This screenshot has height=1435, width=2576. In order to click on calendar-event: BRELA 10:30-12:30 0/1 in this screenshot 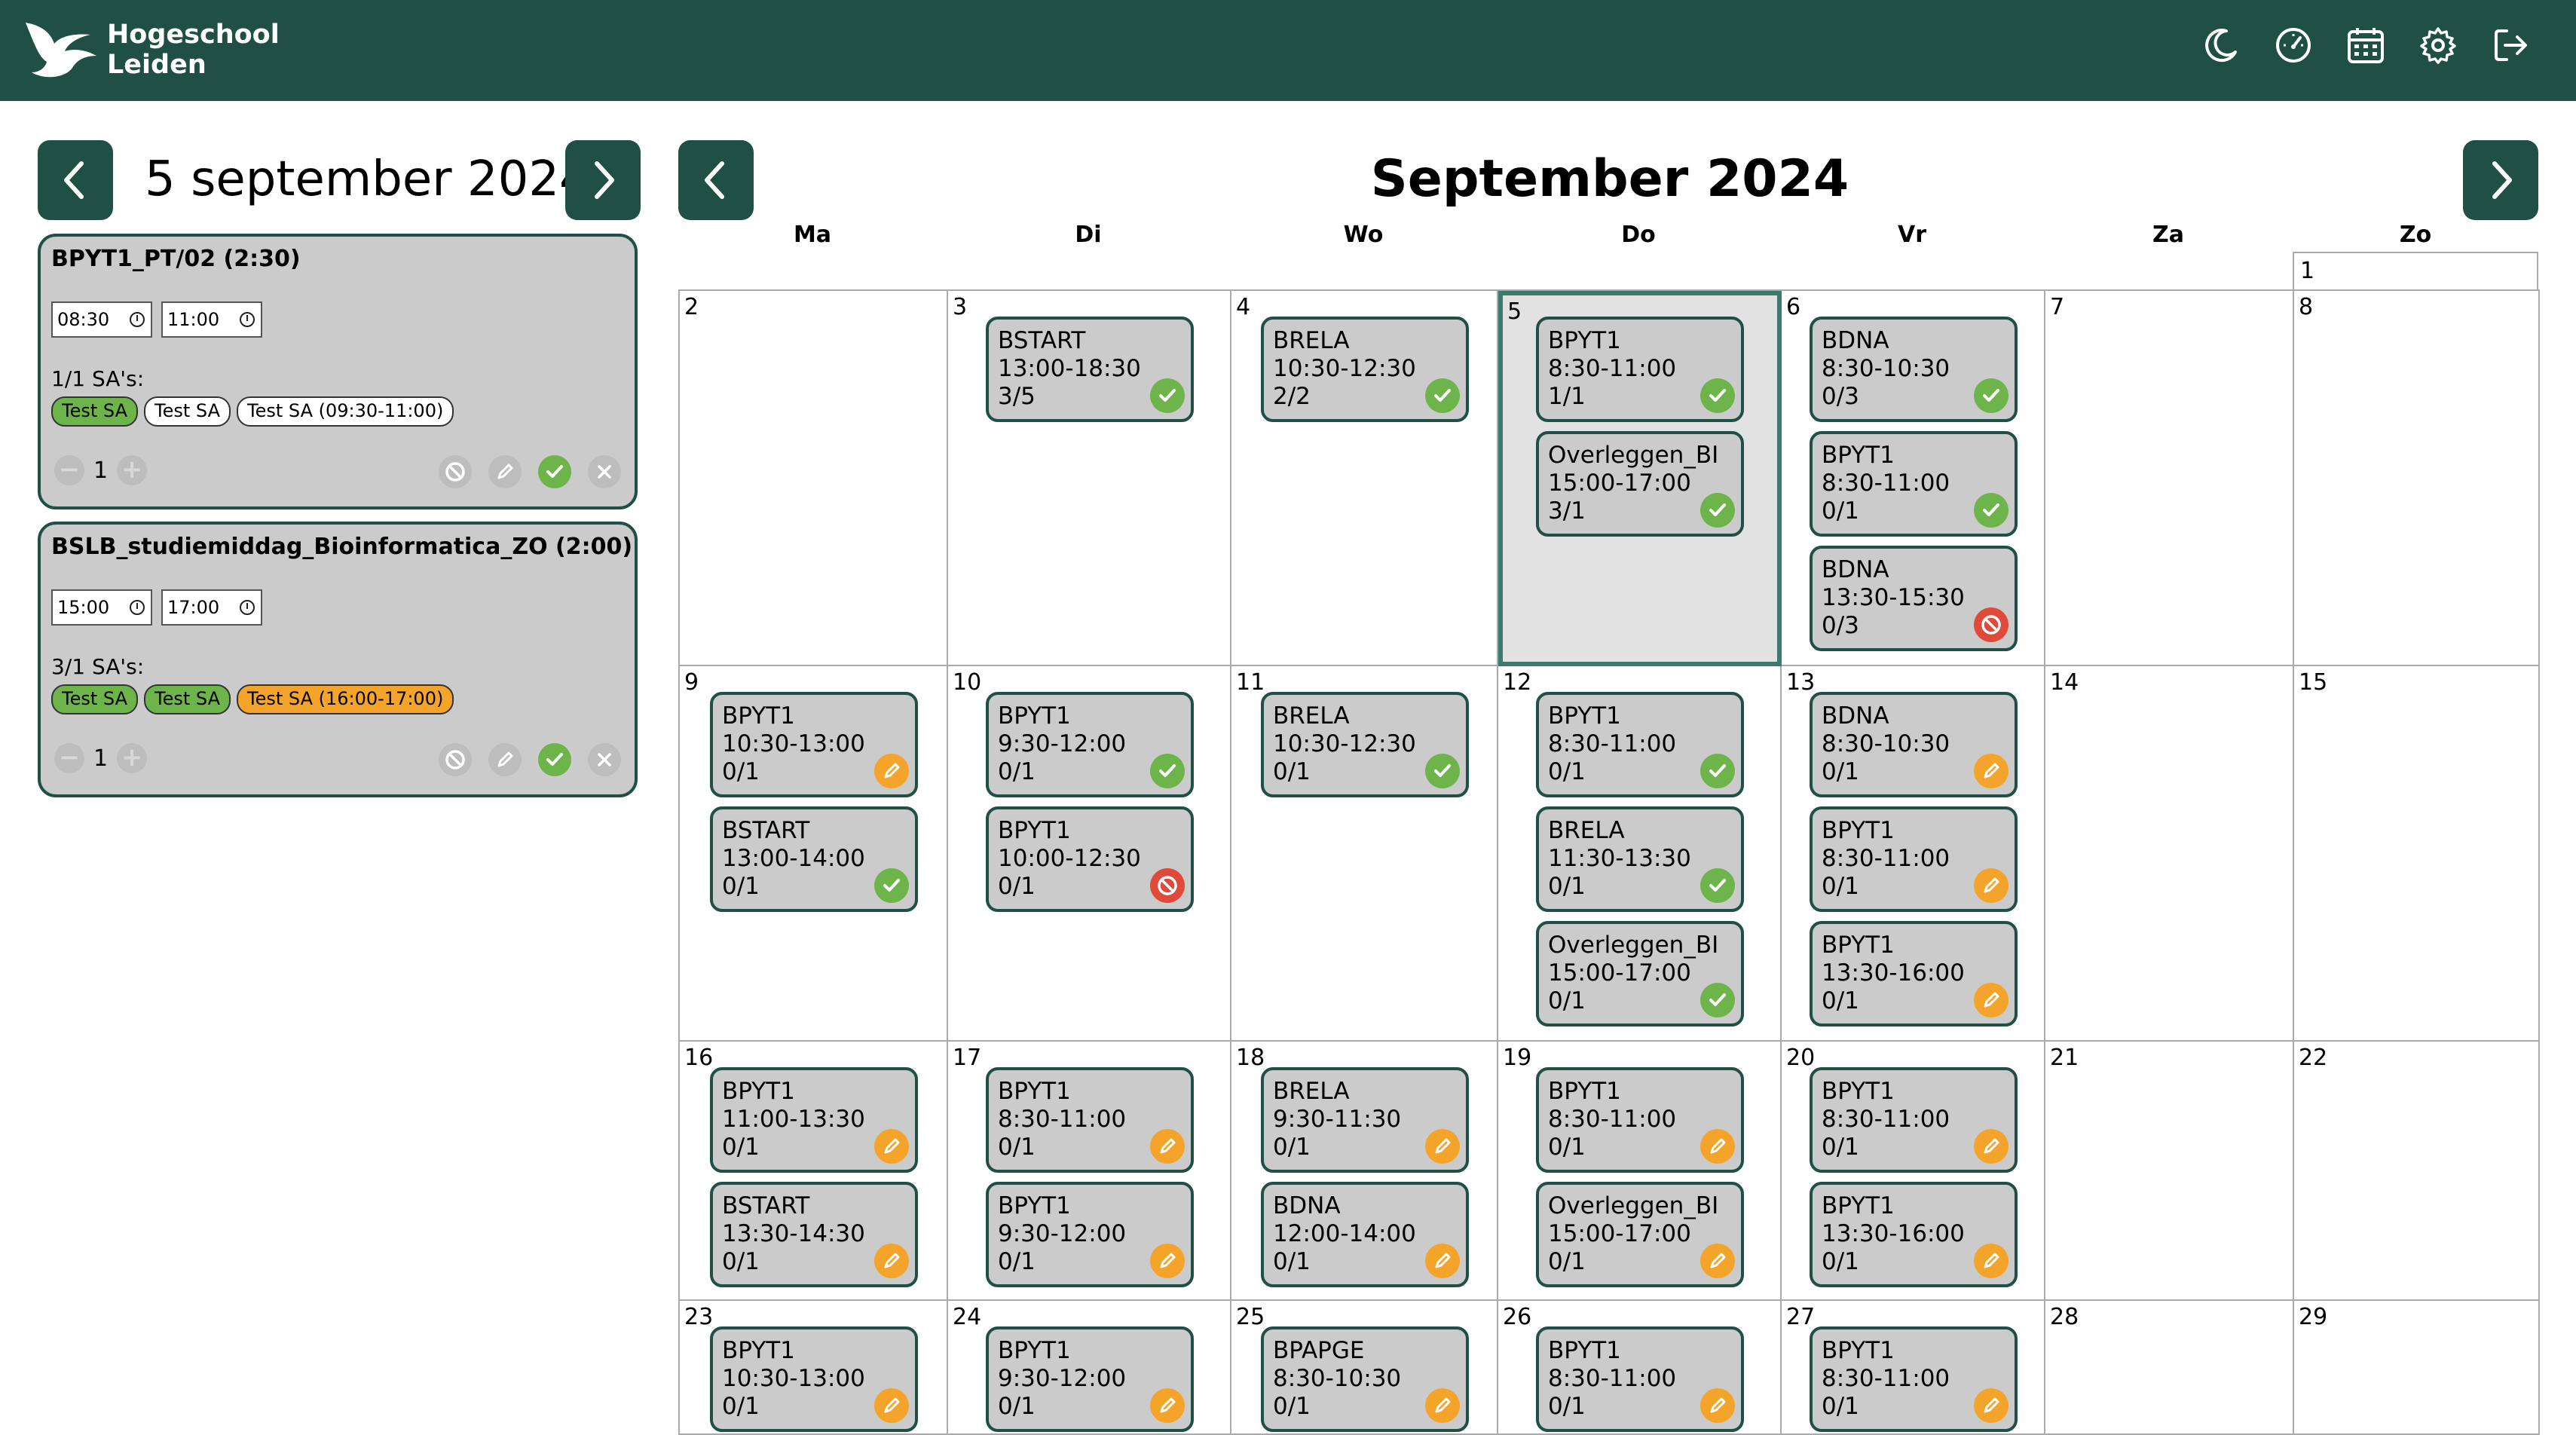, I will do `click(1365, 744)`.